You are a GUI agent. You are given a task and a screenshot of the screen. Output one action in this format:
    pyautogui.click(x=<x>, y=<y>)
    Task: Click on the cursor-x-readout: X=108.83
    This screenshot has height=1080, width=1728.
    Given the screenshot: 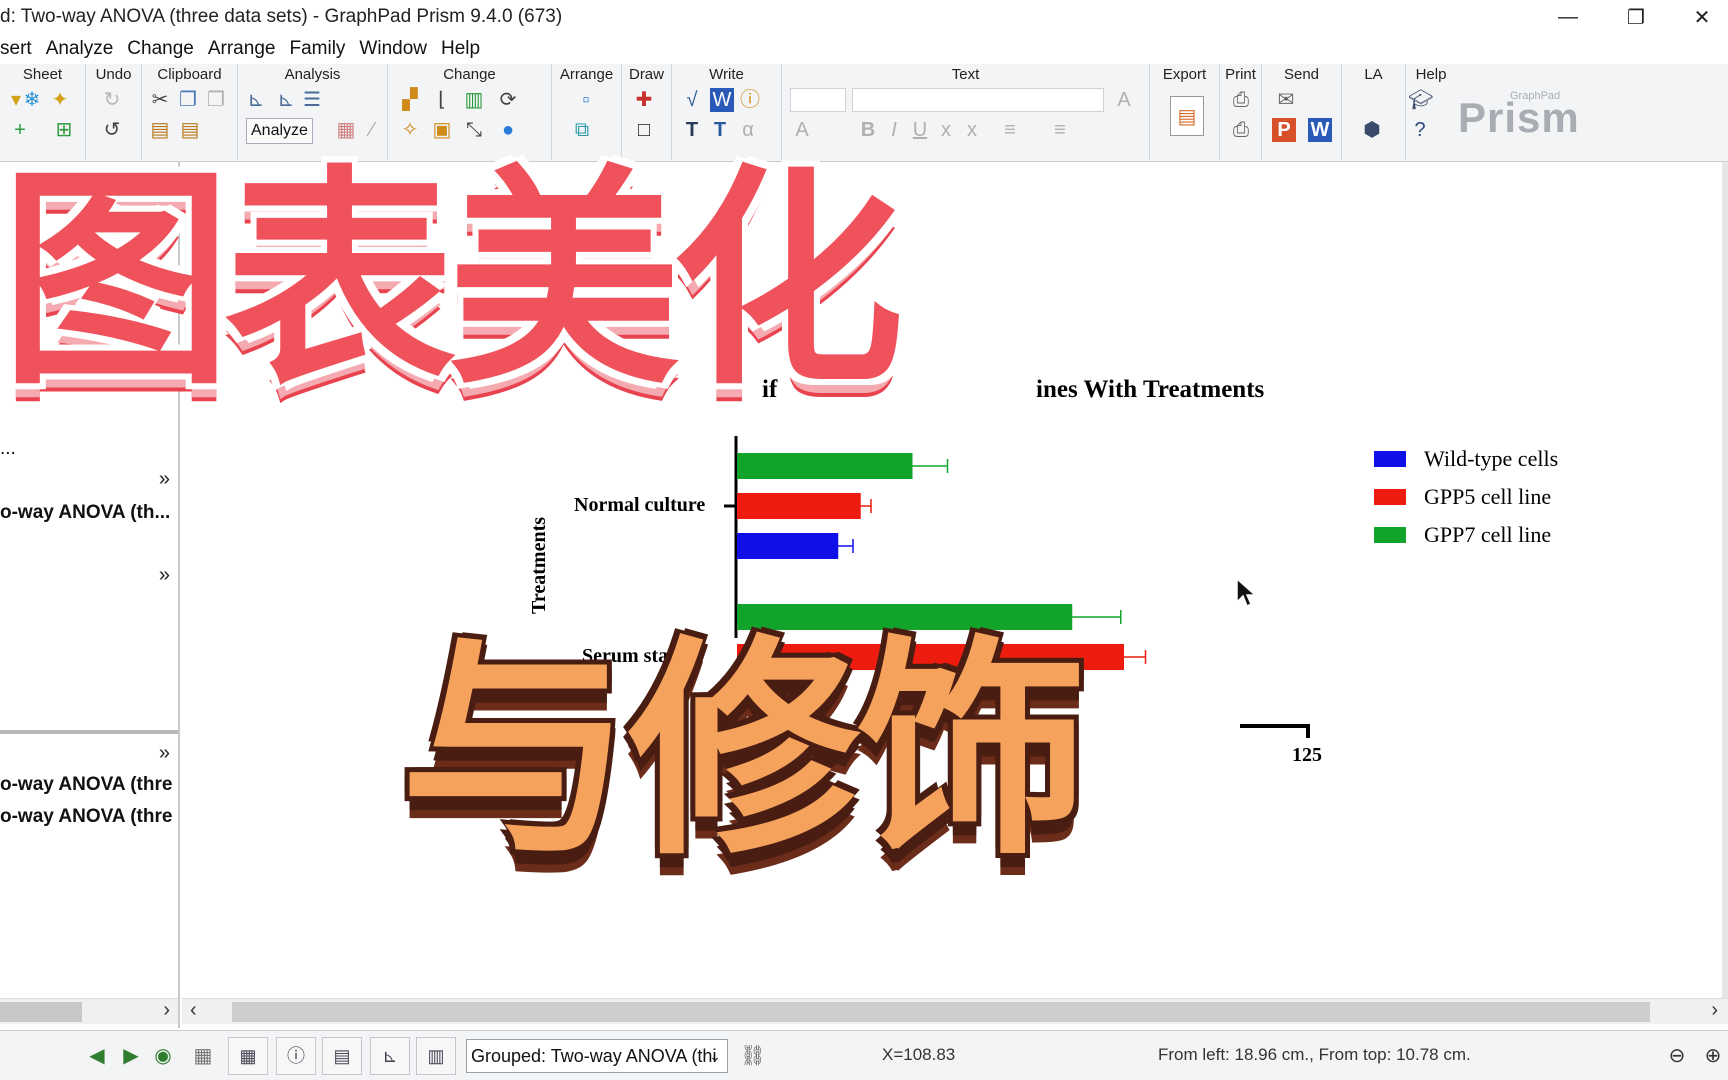 What is the action you would take?
    pyautogui.click(x=919, y=1054)
    